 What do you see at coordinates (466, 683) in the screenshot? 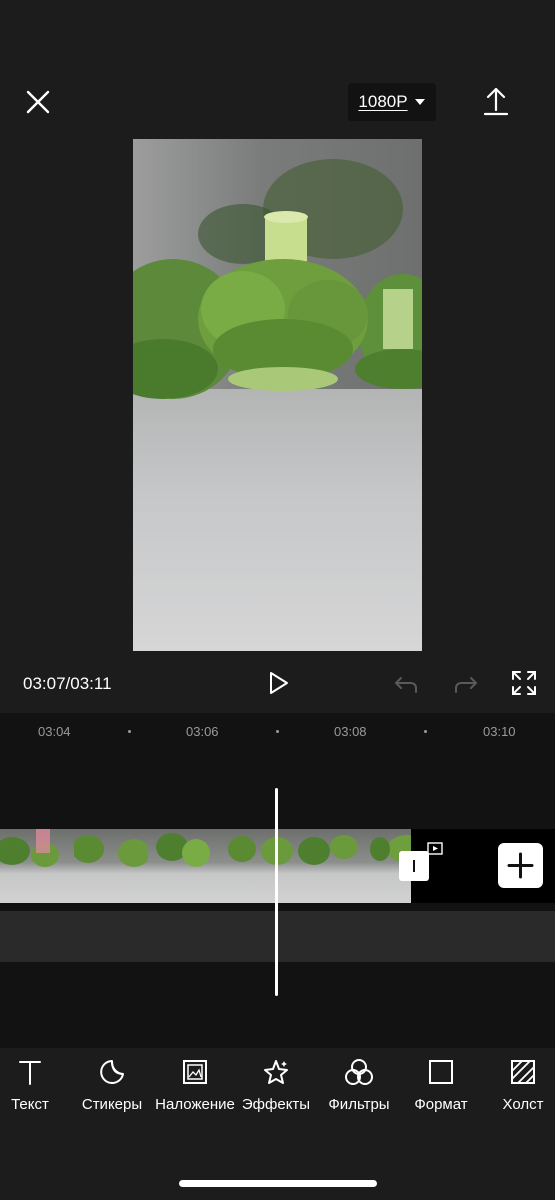
I see `redo-icon` at bounding box center [466, 683].